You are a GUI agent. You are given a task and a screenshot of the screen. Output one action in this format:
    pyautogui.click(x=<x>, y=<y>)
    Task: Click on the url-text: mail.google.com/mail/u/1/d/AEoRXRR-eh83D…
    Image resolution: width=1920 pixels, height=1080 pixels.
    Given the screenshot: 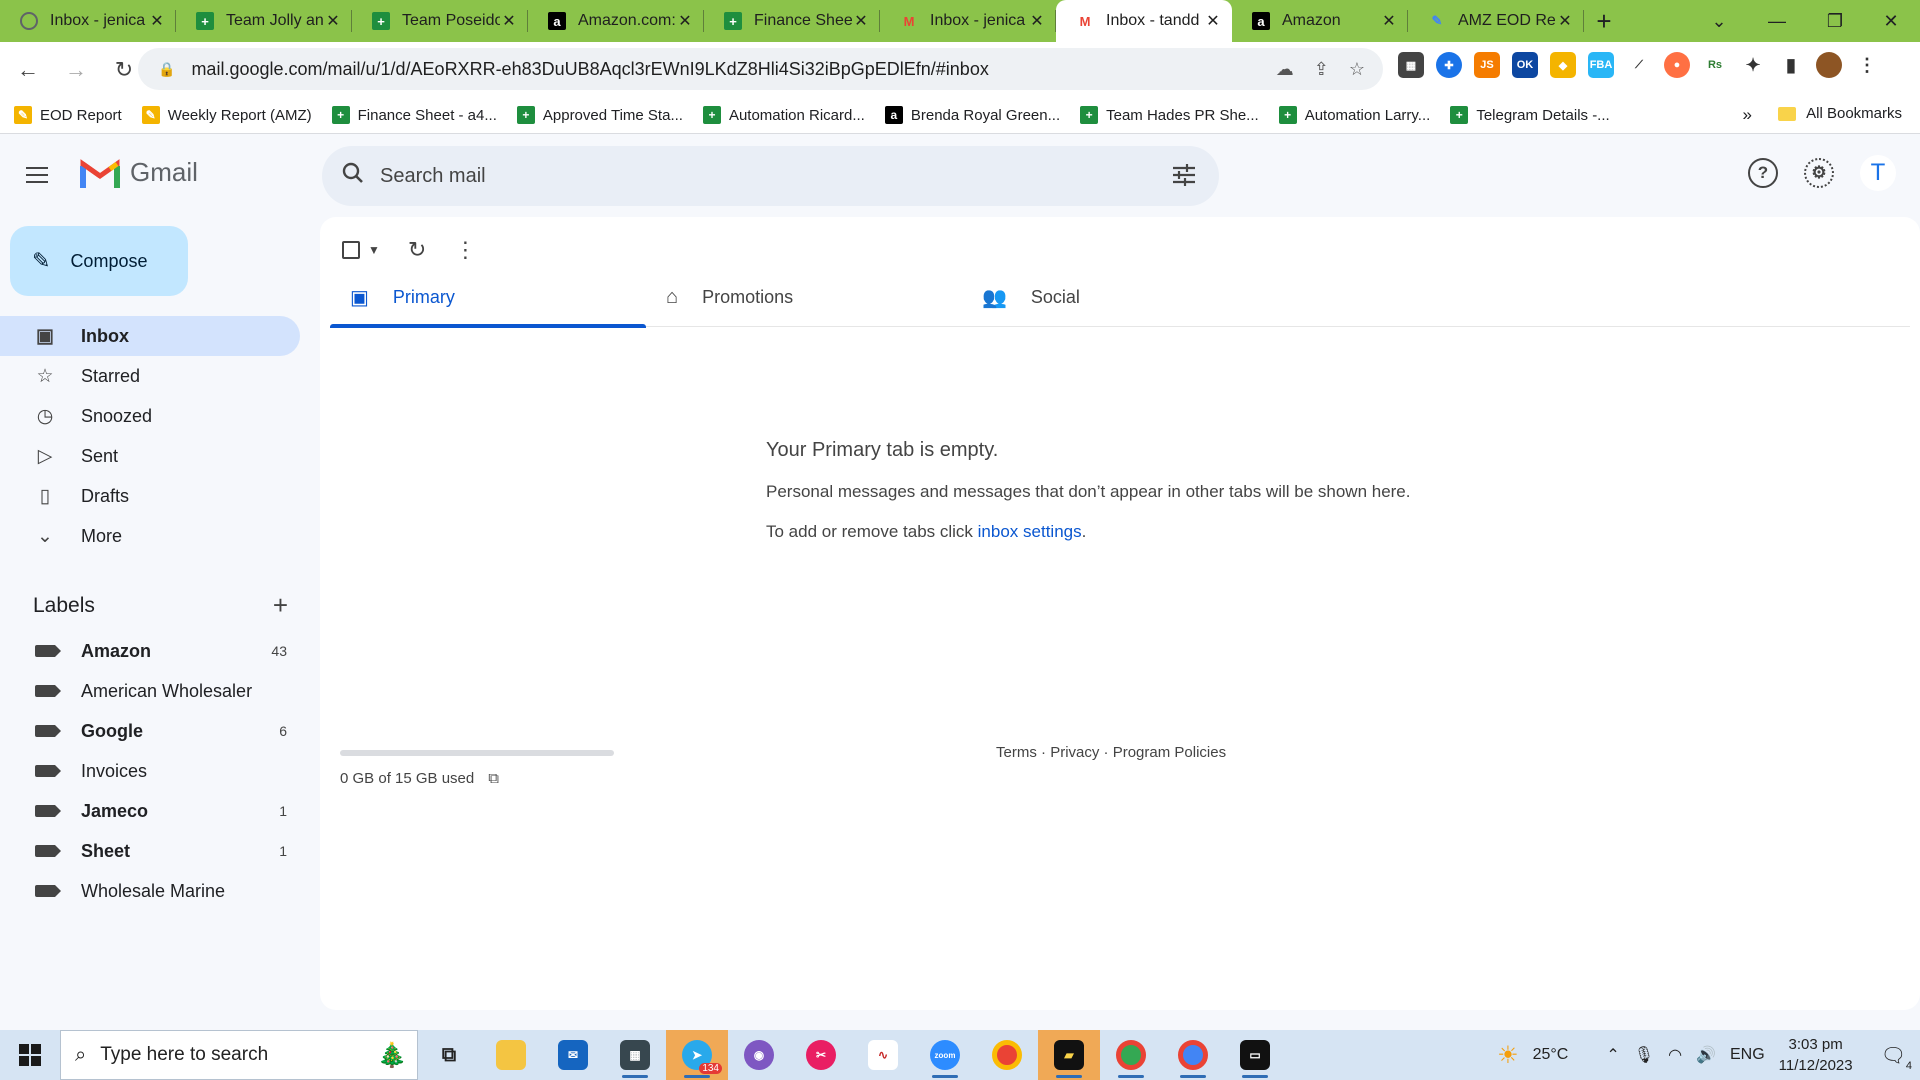 What is the action you would take?
    pyautogui.click(x=589, y=69)
    